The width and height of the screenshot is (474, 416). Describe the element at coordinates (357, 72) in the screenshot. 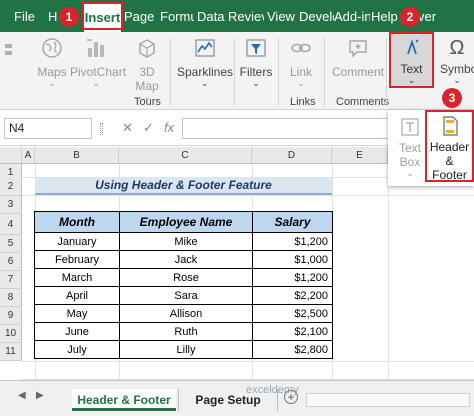

I see `comment-label: Comment` at that location.